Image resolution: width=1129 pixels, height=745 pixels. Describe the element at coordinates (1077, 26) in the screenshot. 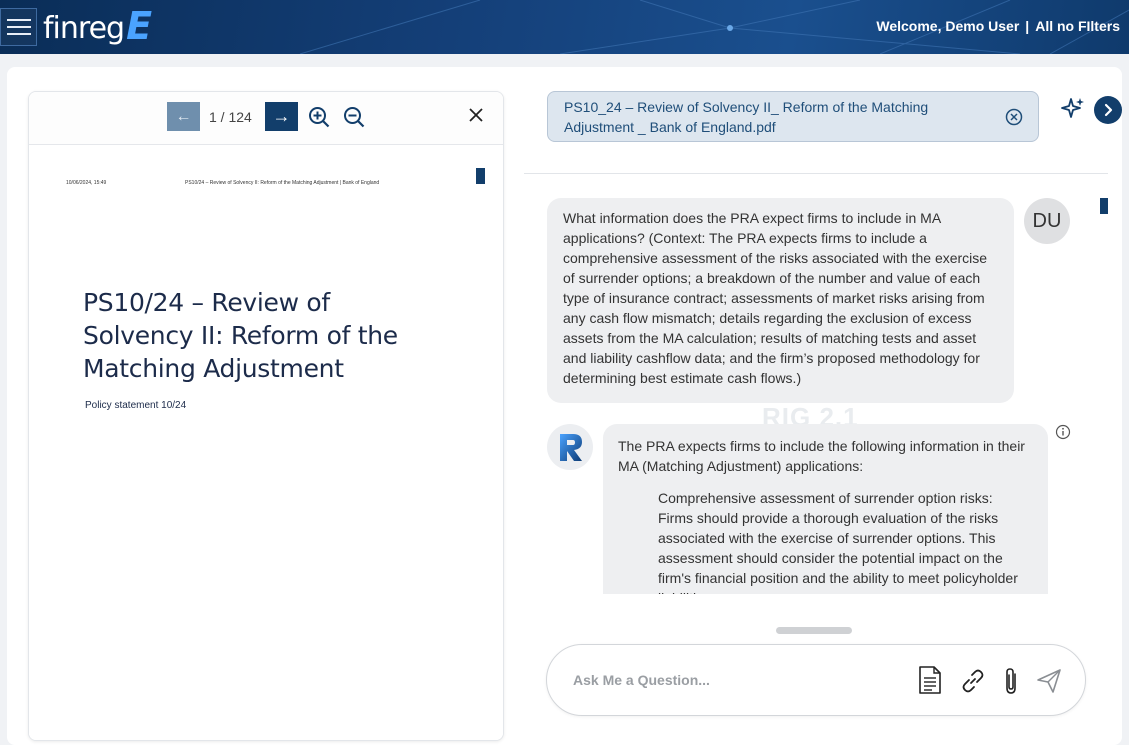

I see `filters-link: All no FIlters` at that location.